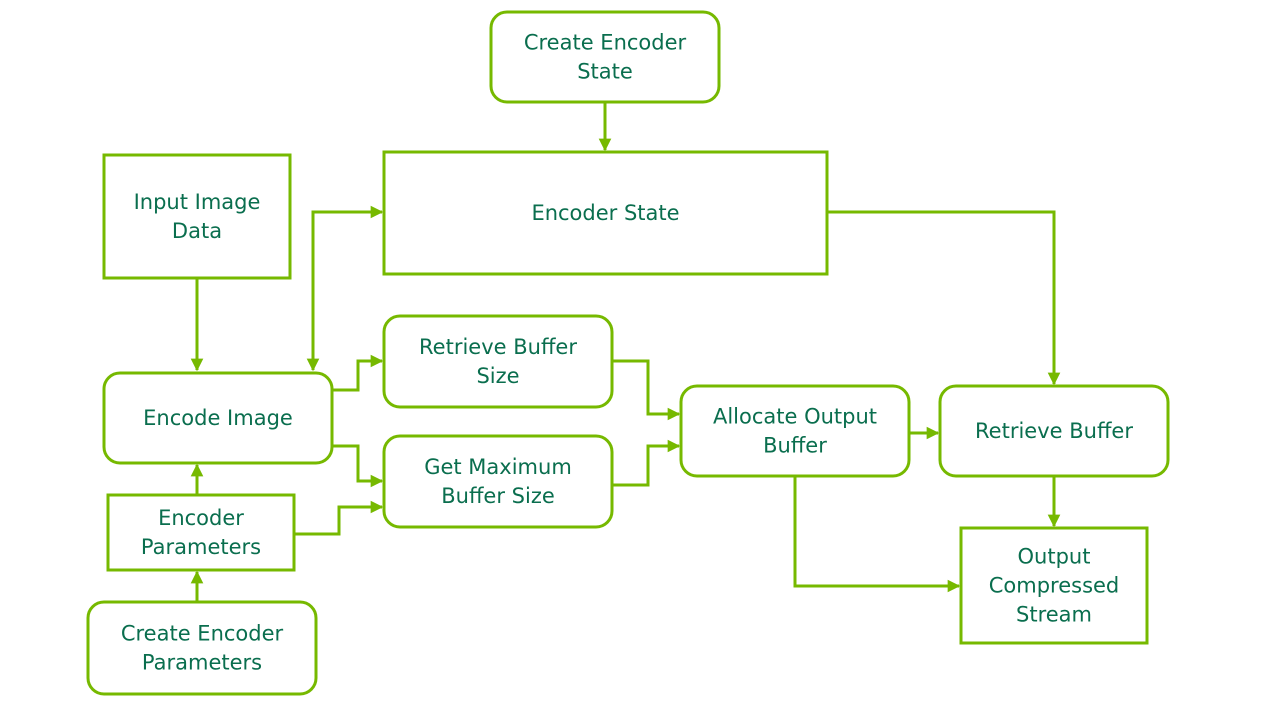 The image size is (1280, 720). Describe the element at coordinates (358, 466) in the screenshot. I see `edge-encode-image-to-get-maximum-buffer-size` at that location.